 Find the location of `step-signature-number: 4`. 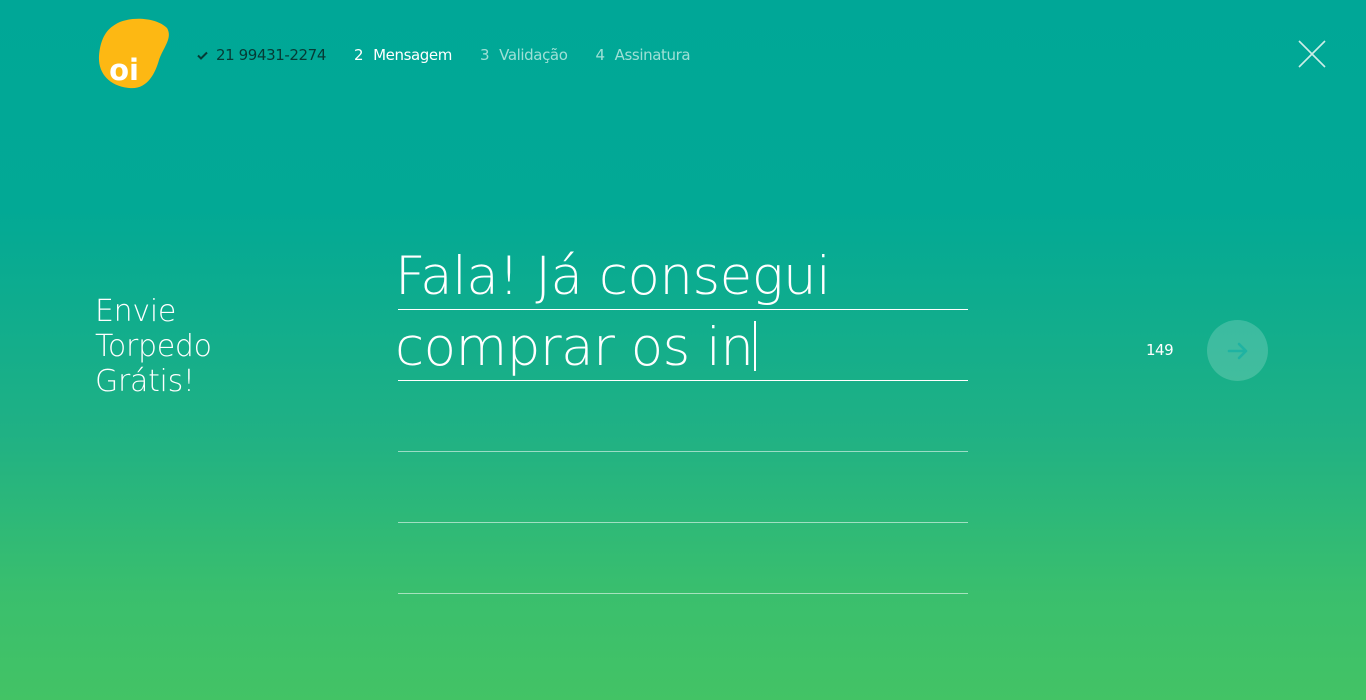

step-signature-number: 4 is located at coordinates (600, 55).